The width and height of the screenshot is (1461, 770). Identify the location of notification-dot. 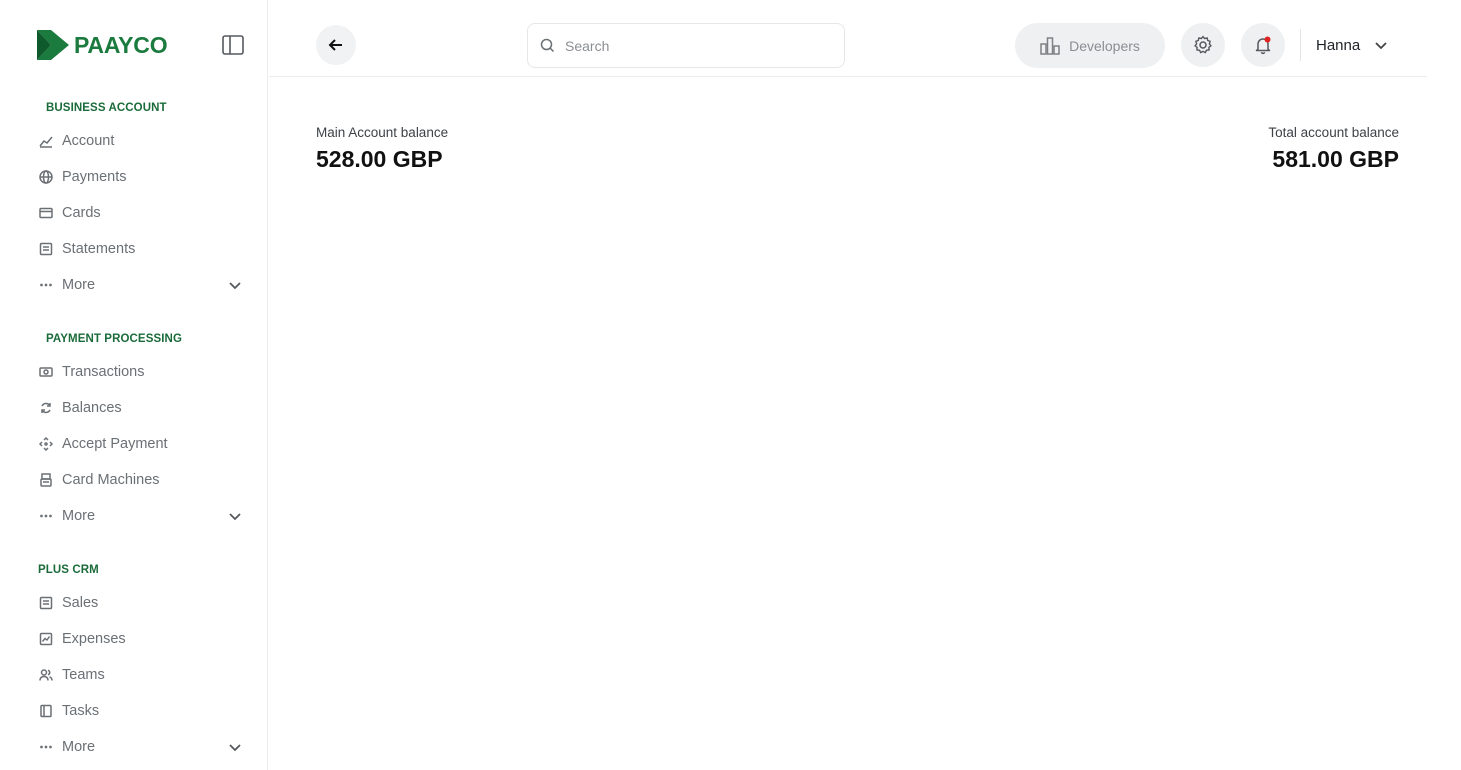
(1267, 39).